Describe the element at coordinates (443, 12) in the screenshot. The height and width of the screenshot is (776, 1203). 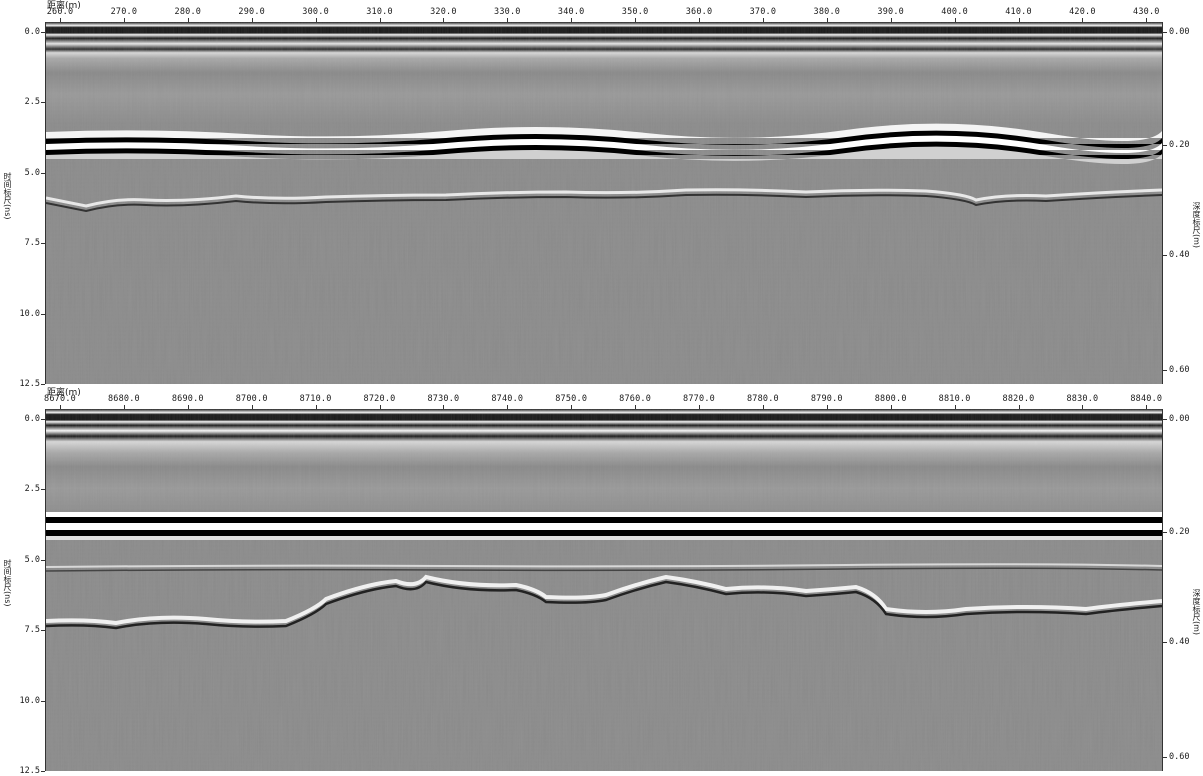
I see `distance-tick-label: 320.0` at that location.